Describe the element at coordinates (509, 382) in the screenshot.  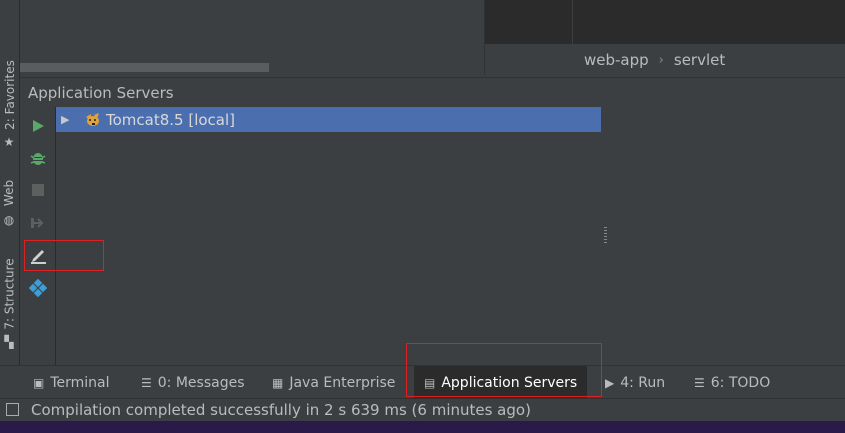
I see `tab-application-servers-label: Application Servers` at that location.